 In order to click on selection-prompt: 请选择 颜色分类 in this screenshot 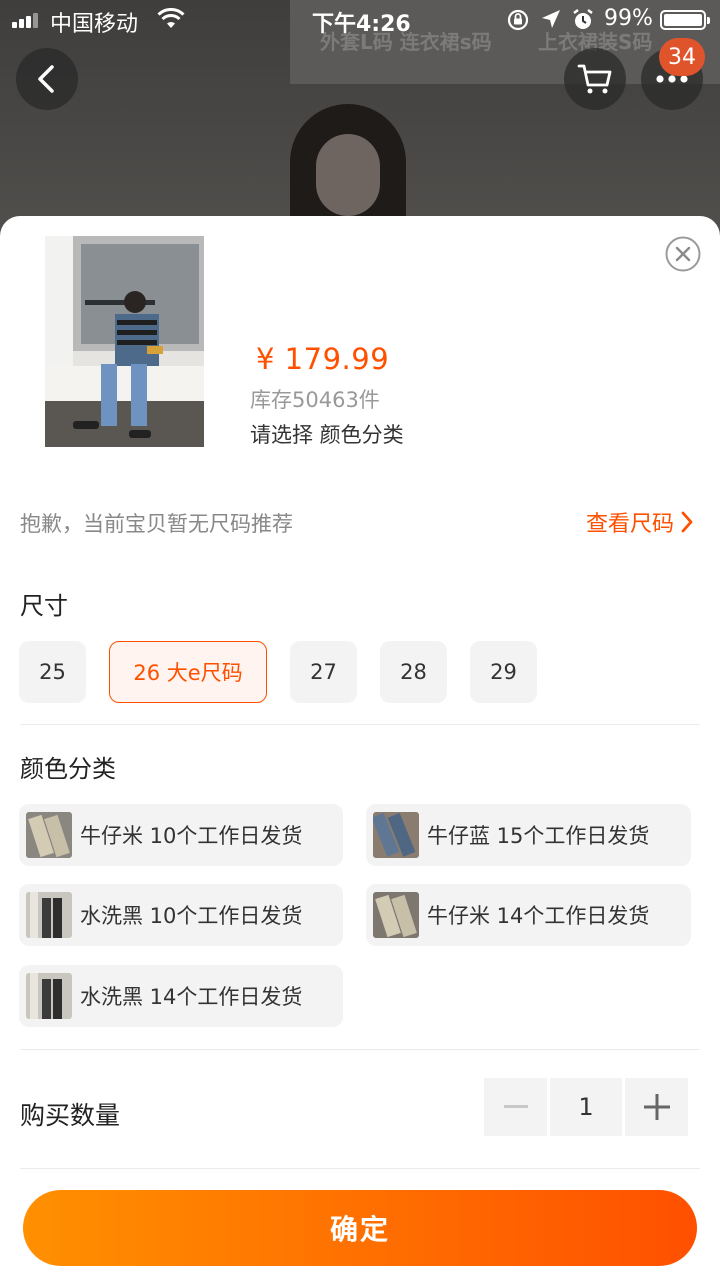, I will do `click(327, 435)`.